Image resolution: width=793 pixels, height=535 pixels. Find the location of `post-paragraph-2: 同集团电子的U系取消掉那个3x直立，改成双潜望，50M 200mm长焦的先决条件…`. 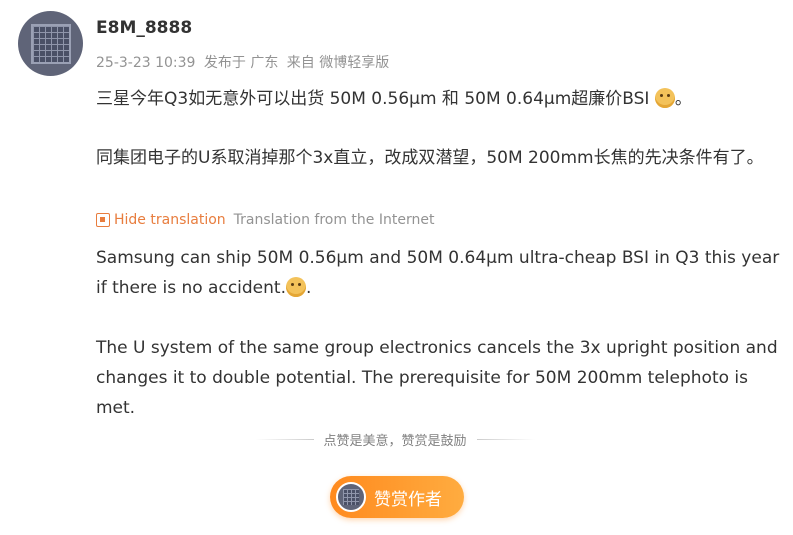

post-paragraph-2: 同集团电子的U系取消掉那个3x直立，改成双潜望，50M 200mm长焦的先决条件… is located at coordinates (430, 158).